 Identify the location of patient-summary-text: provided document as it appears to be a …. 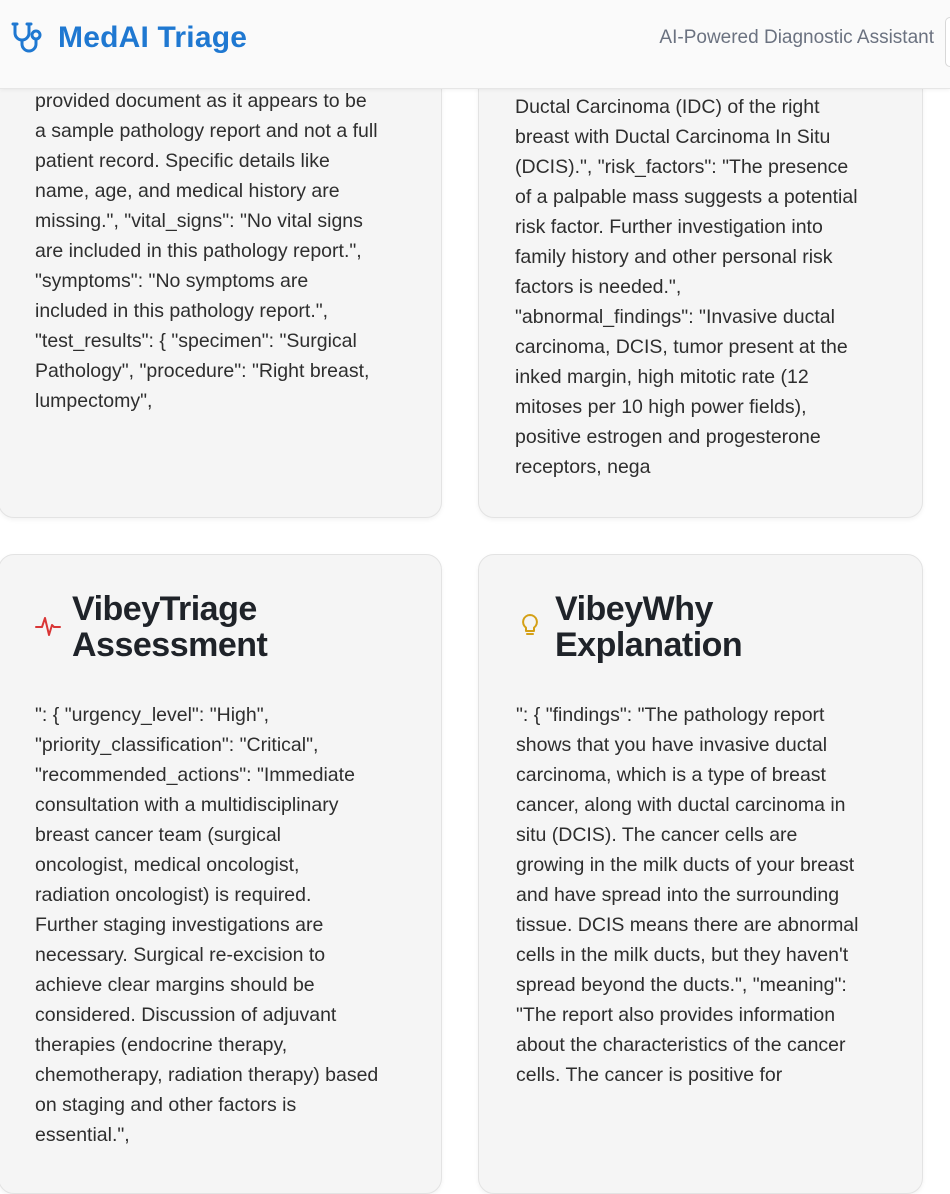
(206, 251).